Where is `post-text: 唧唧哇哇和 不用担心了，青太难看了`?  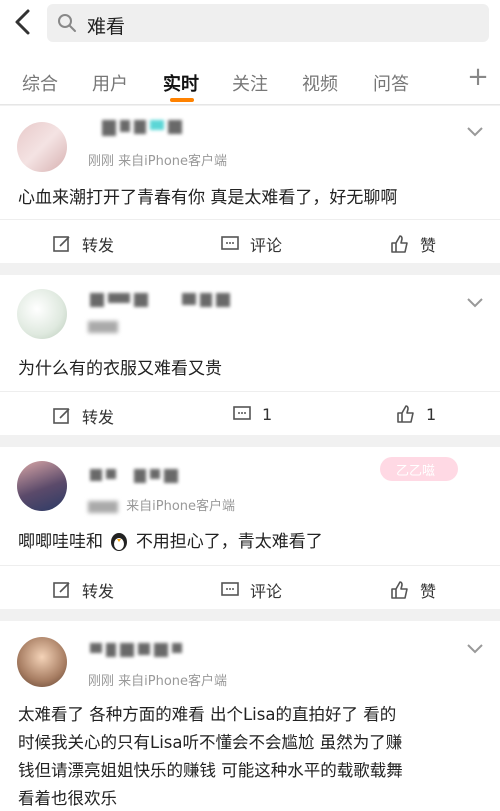
post-text: 唧唧哇哇和 不用担心了，青太难看了 is located at coordinates (170, 542).